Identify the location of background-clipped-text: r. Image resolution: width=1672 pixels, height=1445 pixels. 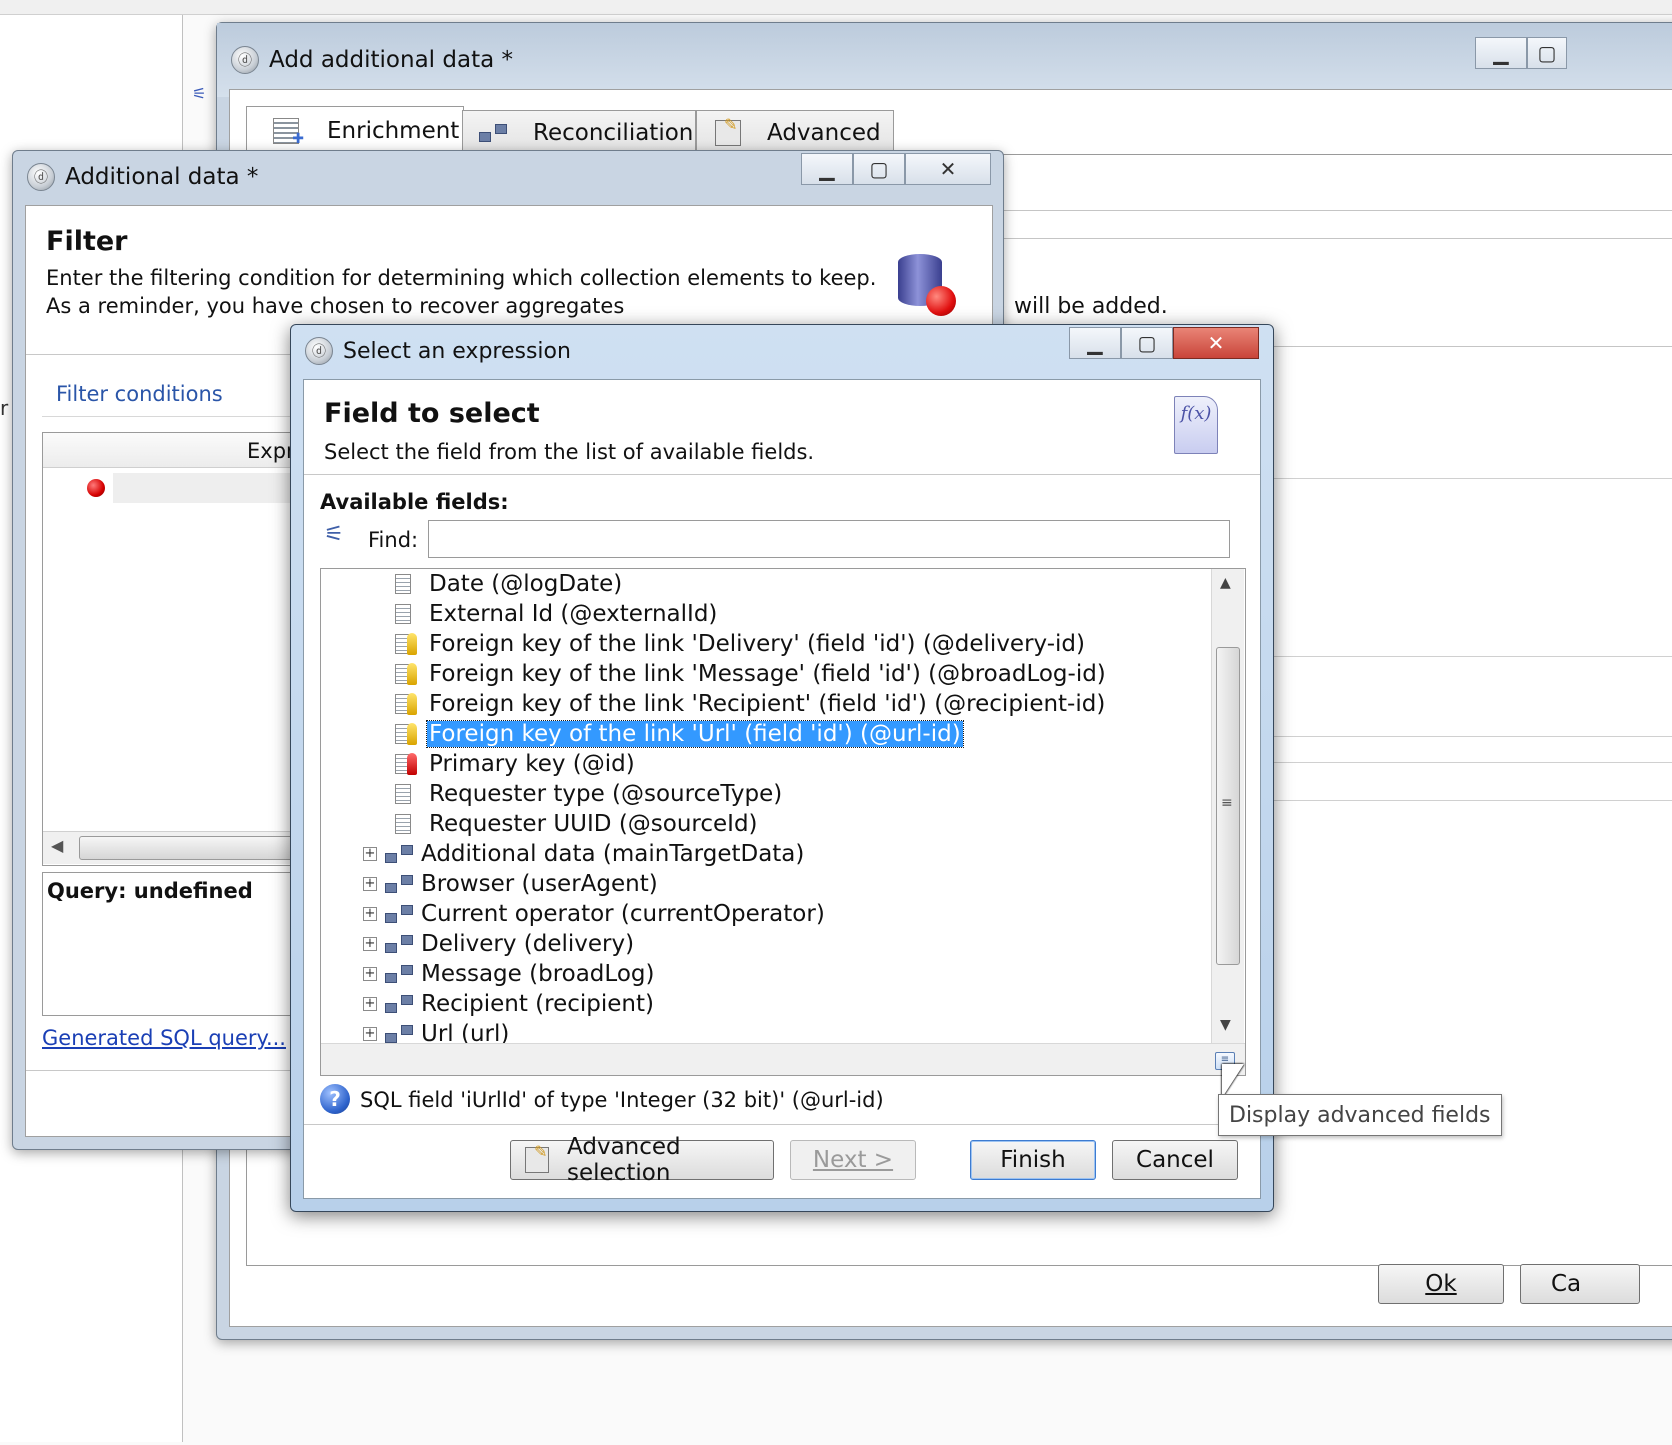
(4, 408).